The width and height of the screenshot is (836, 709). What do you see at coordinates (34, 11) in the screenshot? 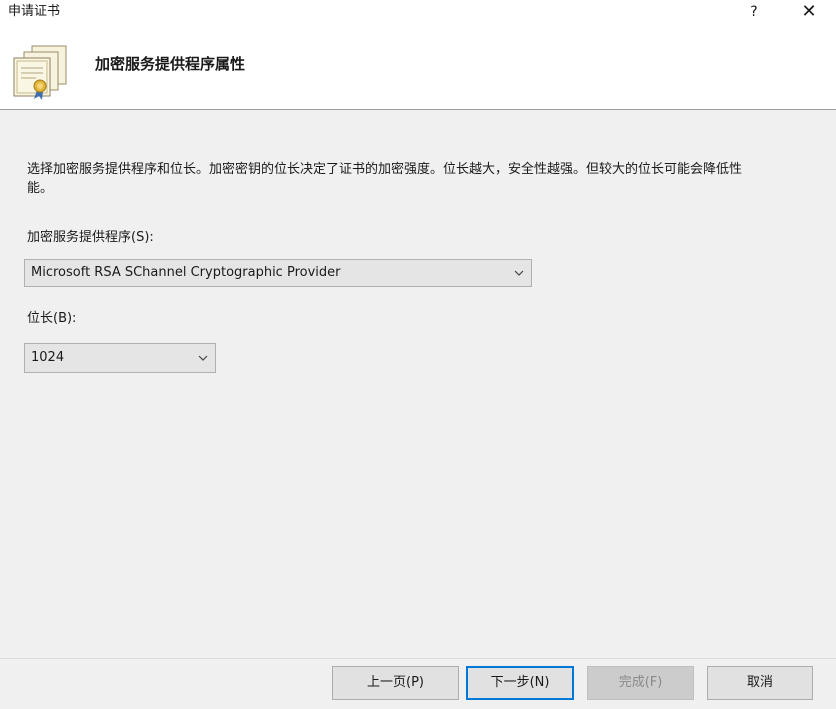
I see `window-title: 申请证书` at bounding box center [34, 11].